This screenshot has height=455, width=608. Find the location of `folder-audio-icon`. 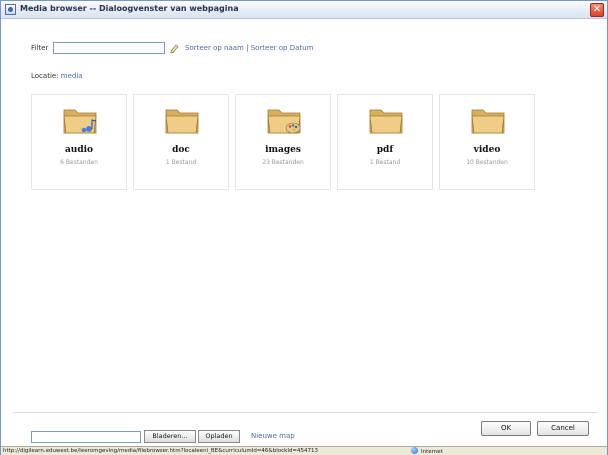

folder-audio-icon is located at coordinates (80, 121).